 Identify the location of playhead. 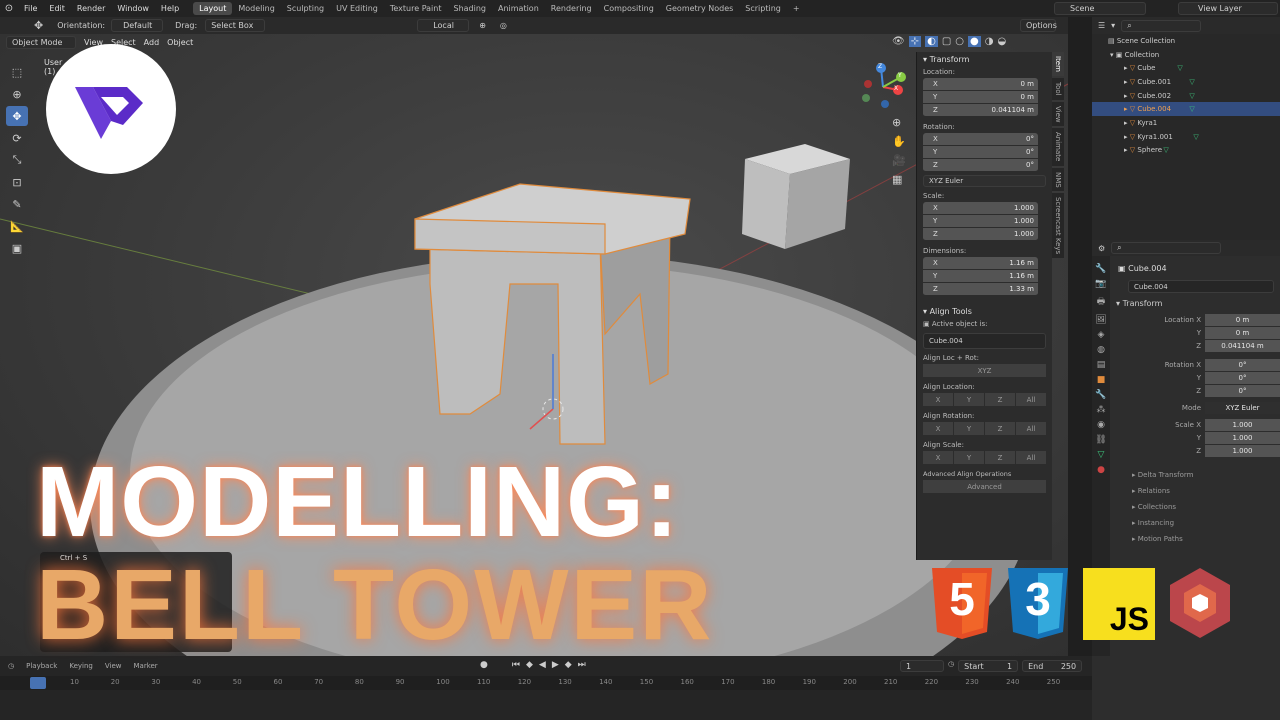
(38, 683).